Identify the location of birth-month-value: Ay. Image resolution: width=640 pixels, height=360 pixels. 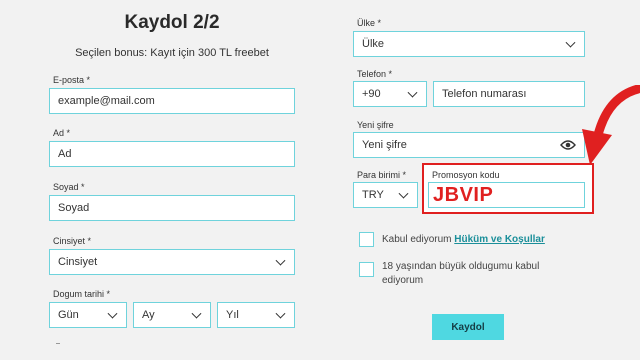
(148, 315).